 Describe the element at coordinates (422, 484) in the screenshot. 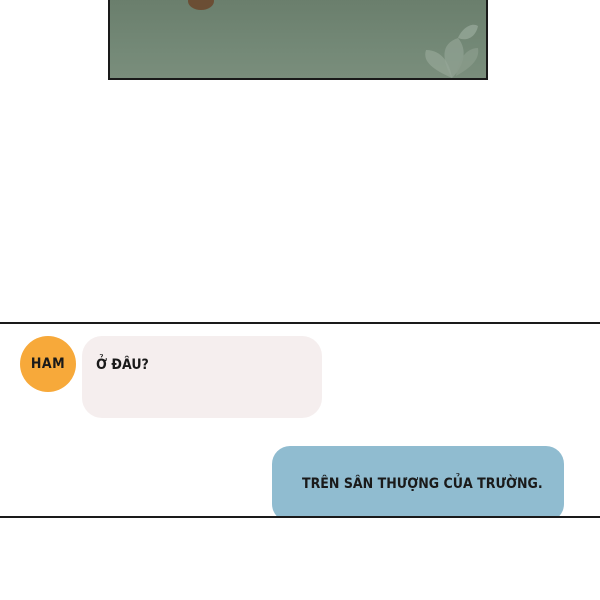

I see `outgoing-message-text: TRÊN SÂN THƯỢNG CỦA TRƯỜNG.` at that location.